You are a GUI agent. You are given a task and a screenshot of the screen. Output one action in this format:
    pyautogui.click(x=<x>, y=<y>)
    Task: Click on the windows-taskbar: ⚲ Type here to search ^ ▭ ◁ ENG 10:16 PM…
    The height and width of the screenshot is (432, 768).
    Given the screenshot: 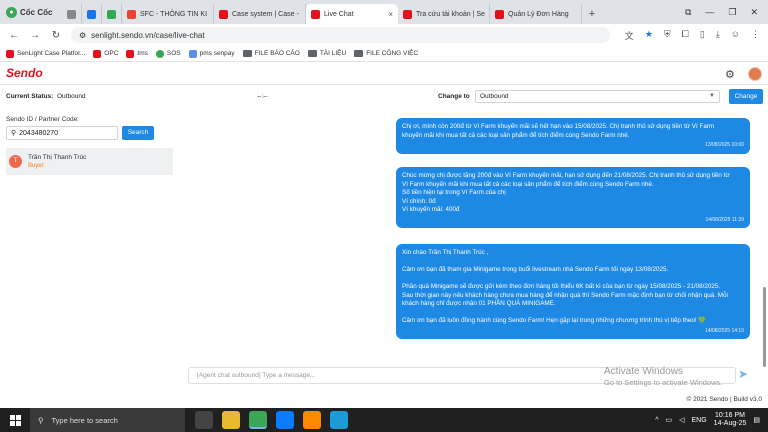 What is the action you would take?
    pyautogui.click(x=384, y=420)
    